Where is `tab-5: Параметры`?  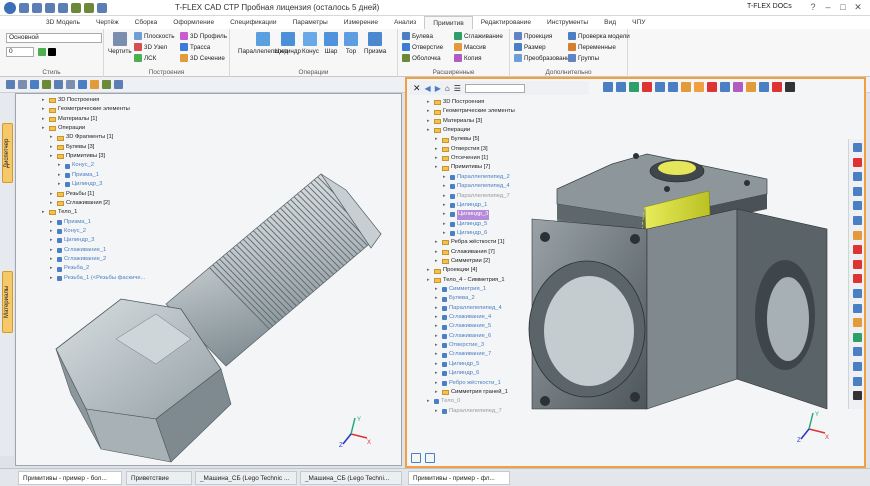
tab-5: Параметры is located at coordinates (310, 22).